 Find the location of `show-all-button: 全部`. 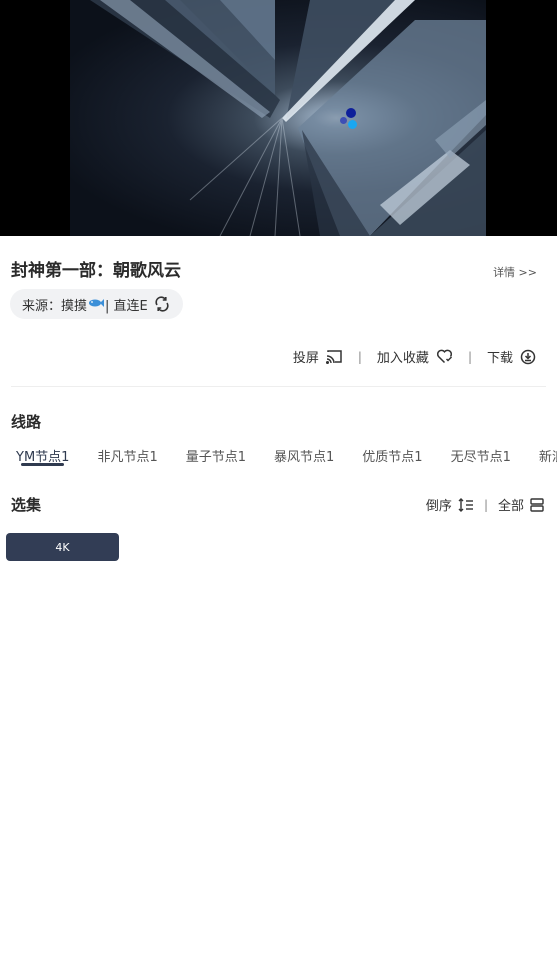

show-all-button: 全部 is located at coordinates (521, 504).